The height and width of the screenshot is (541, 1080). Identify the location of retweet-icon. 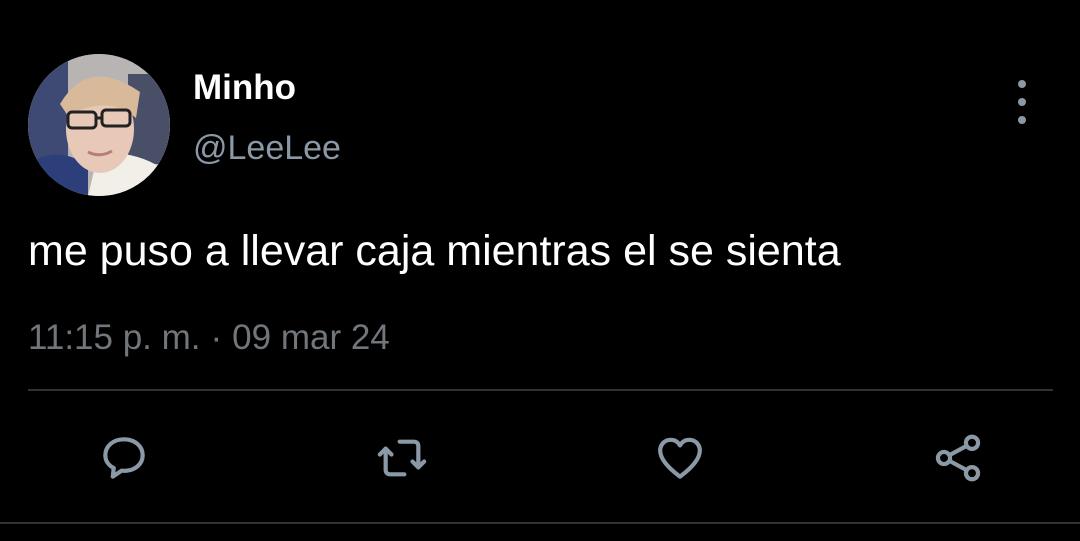
(402, 458).